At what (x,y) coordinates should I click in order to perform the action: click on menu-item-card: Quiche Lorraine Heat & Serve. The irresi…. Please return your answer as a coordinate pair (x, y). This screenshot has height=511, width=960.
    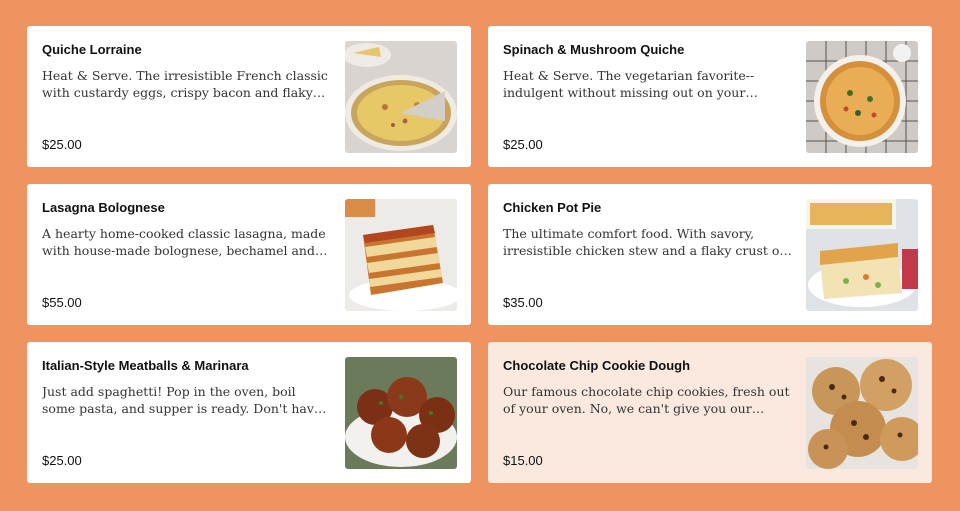
    Looking at the image, I should click on (249, 96).